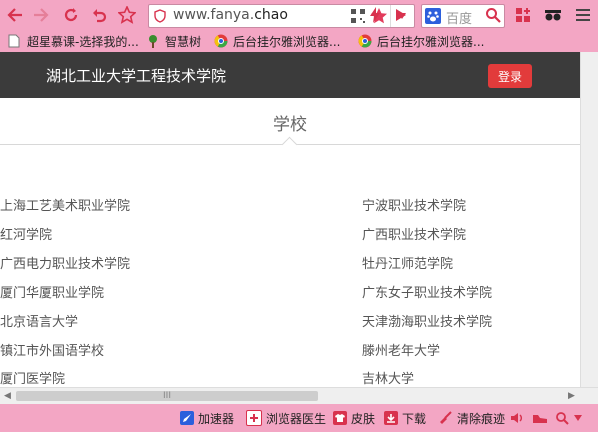  I want to click on vertical-scrollbar, so click(589, 219).